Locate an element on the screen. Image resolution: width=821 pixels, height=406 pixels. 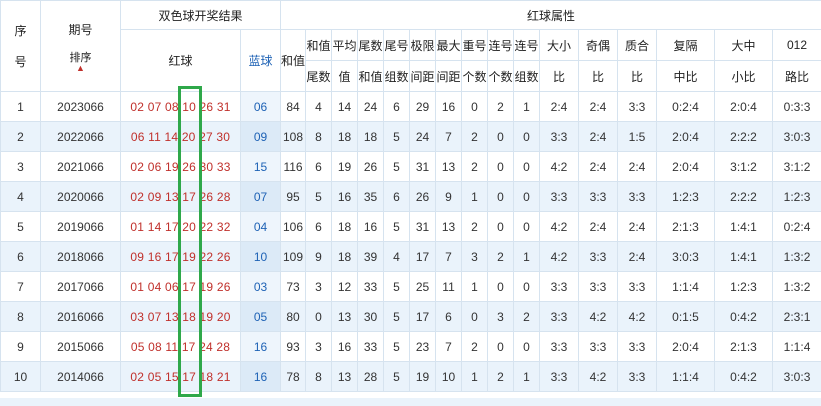
row-seq: 2 is located at coordinates (20, 136).